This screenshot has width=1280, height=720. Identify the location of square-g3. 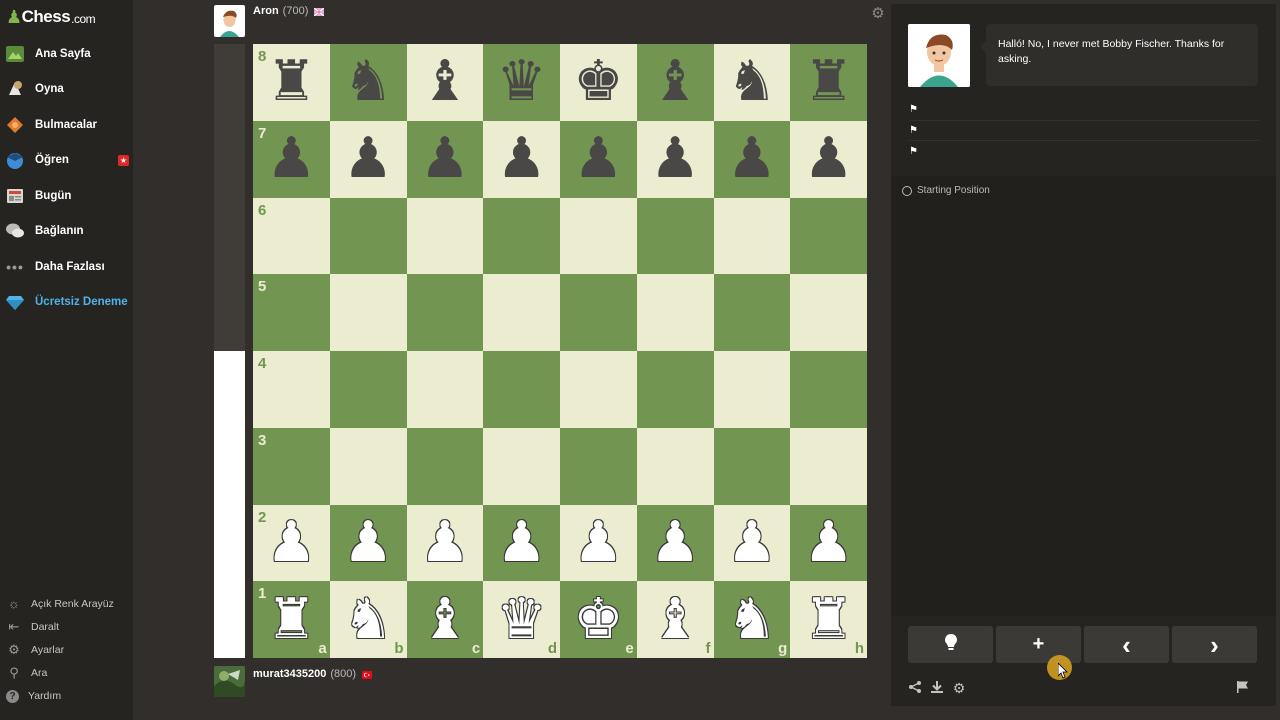
(752, 466).